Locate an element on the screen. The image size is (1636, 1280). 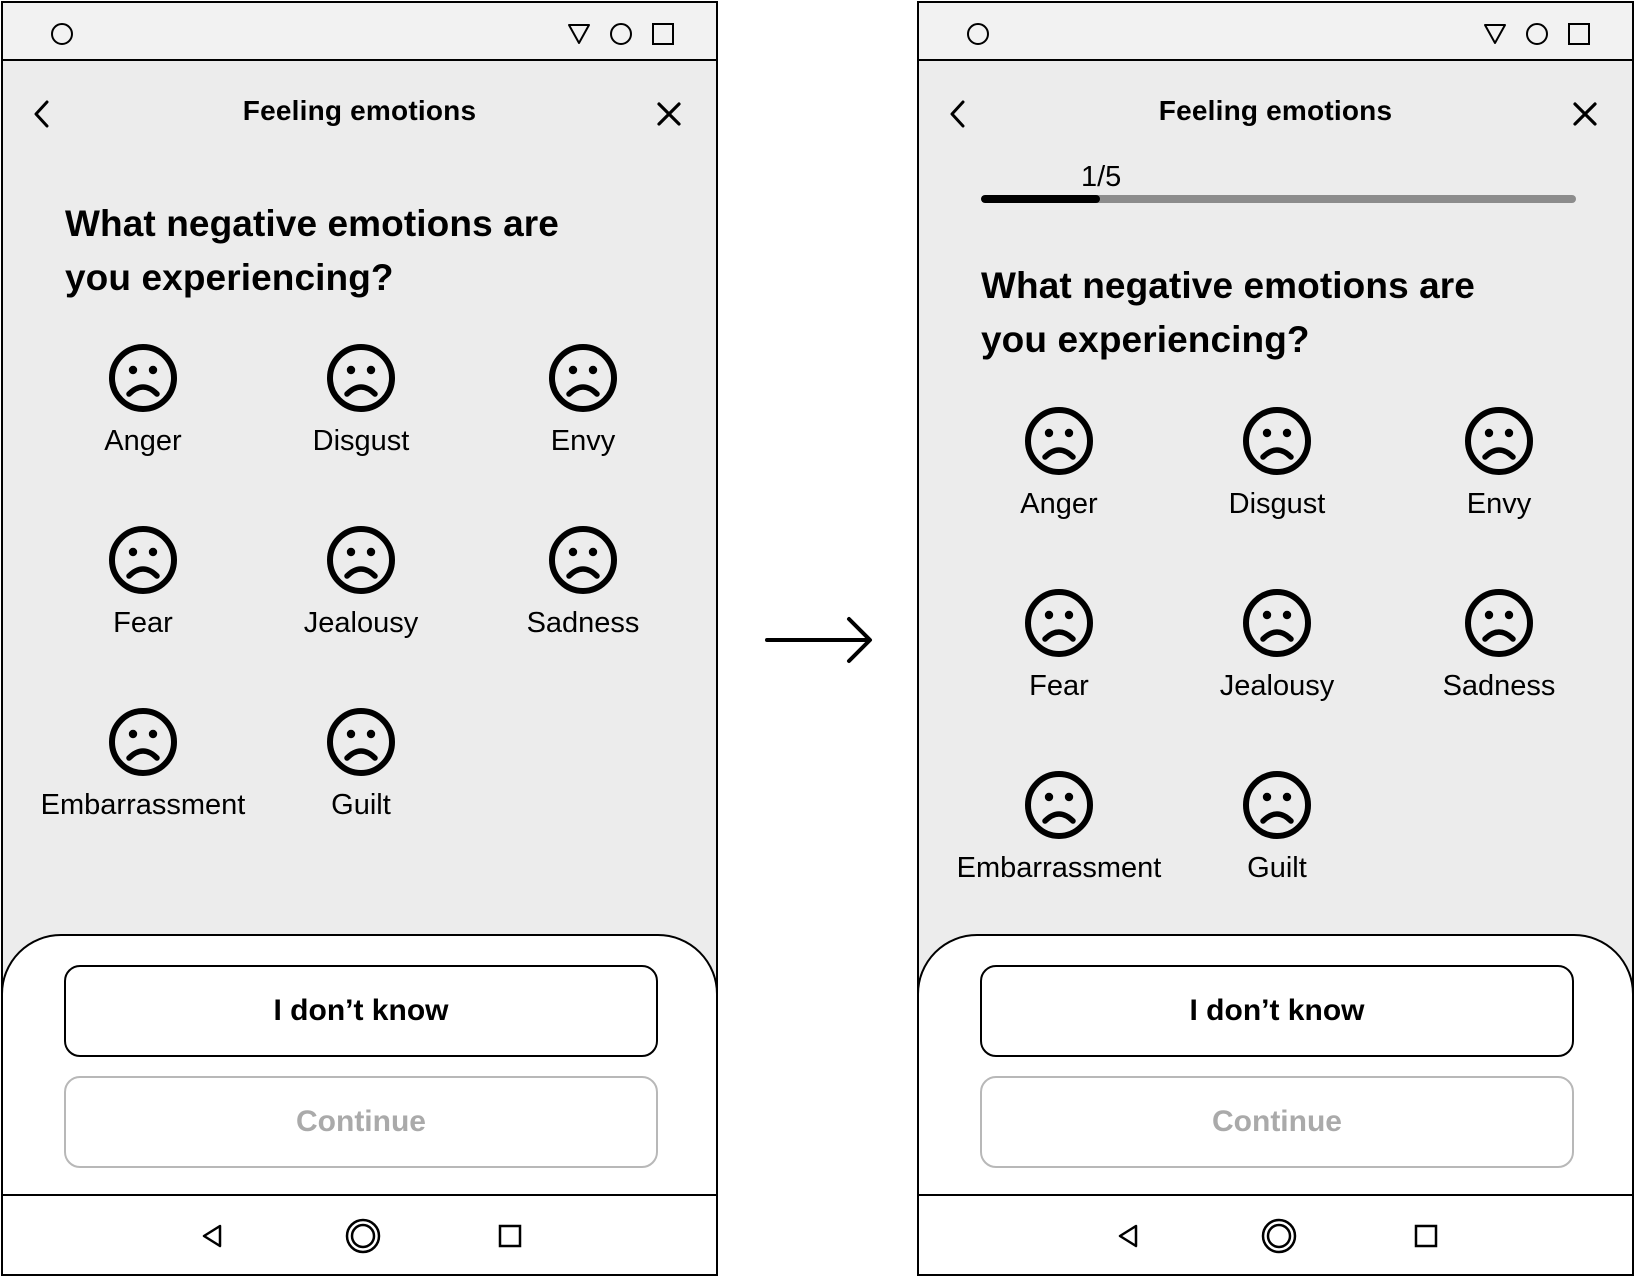
progress-text: 1/5 is located at coordinates (1101, 177).